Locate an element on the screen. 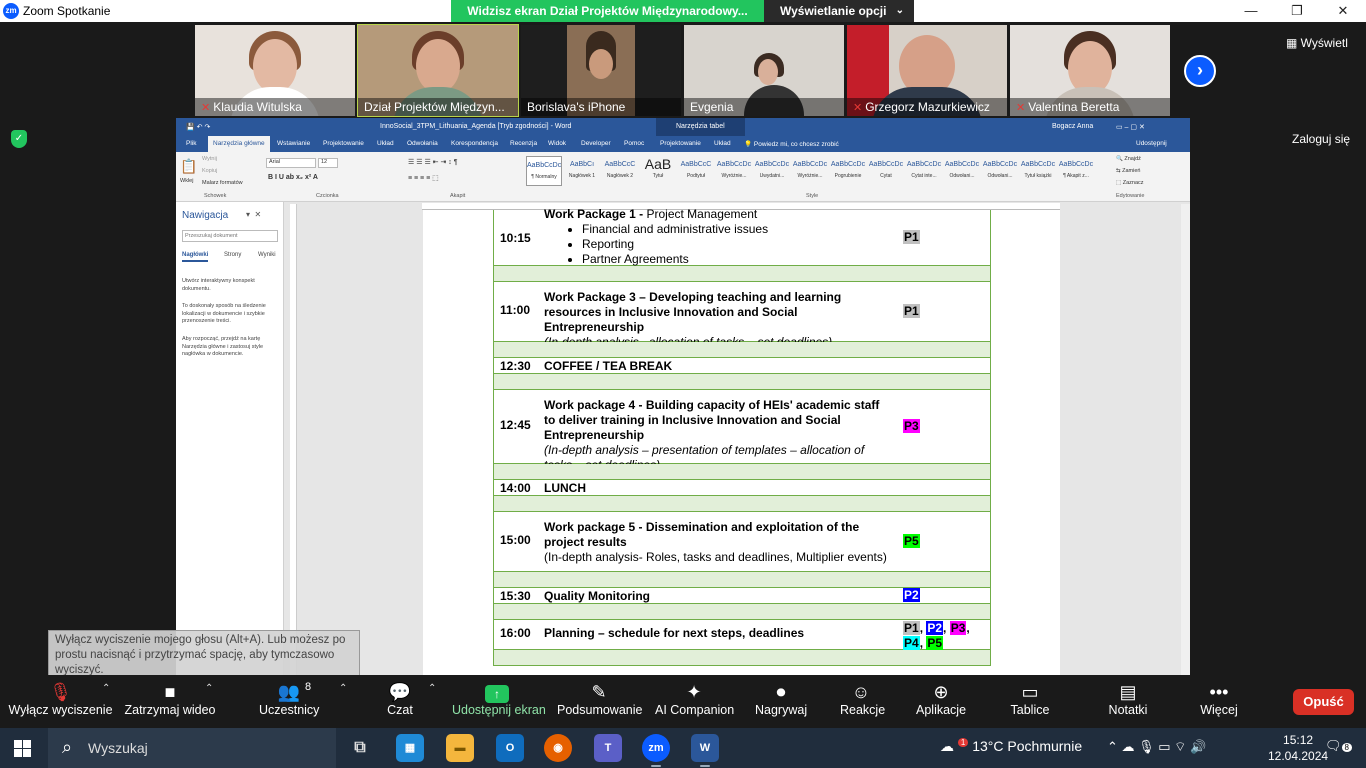  grid-icon: ▦ is located at coordinates (1293, 43).